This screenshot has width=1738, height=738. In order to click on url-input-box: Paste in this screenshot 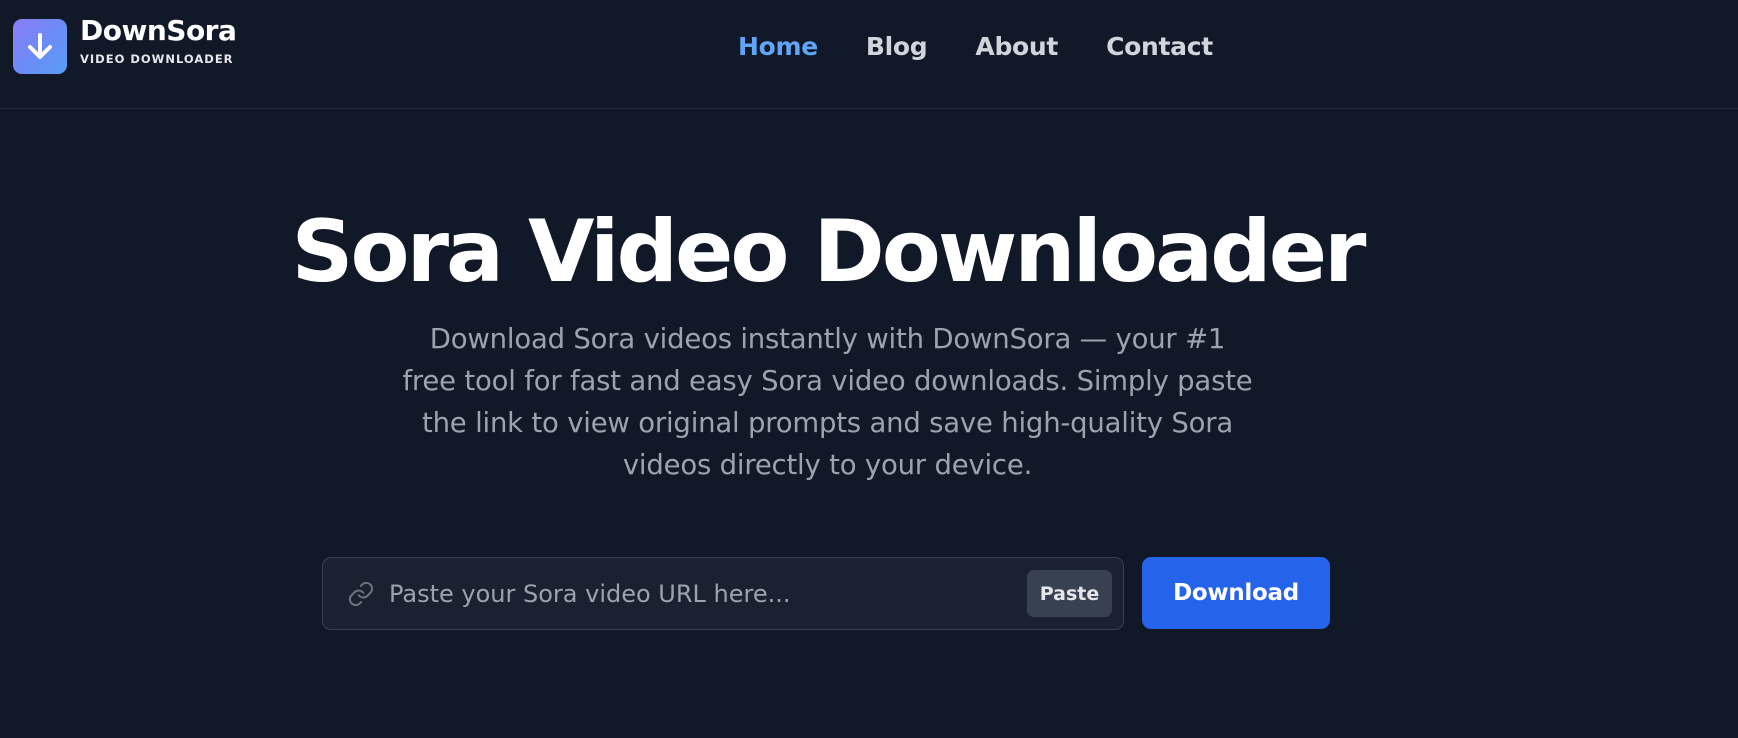, I will do `click(723, 593)`.